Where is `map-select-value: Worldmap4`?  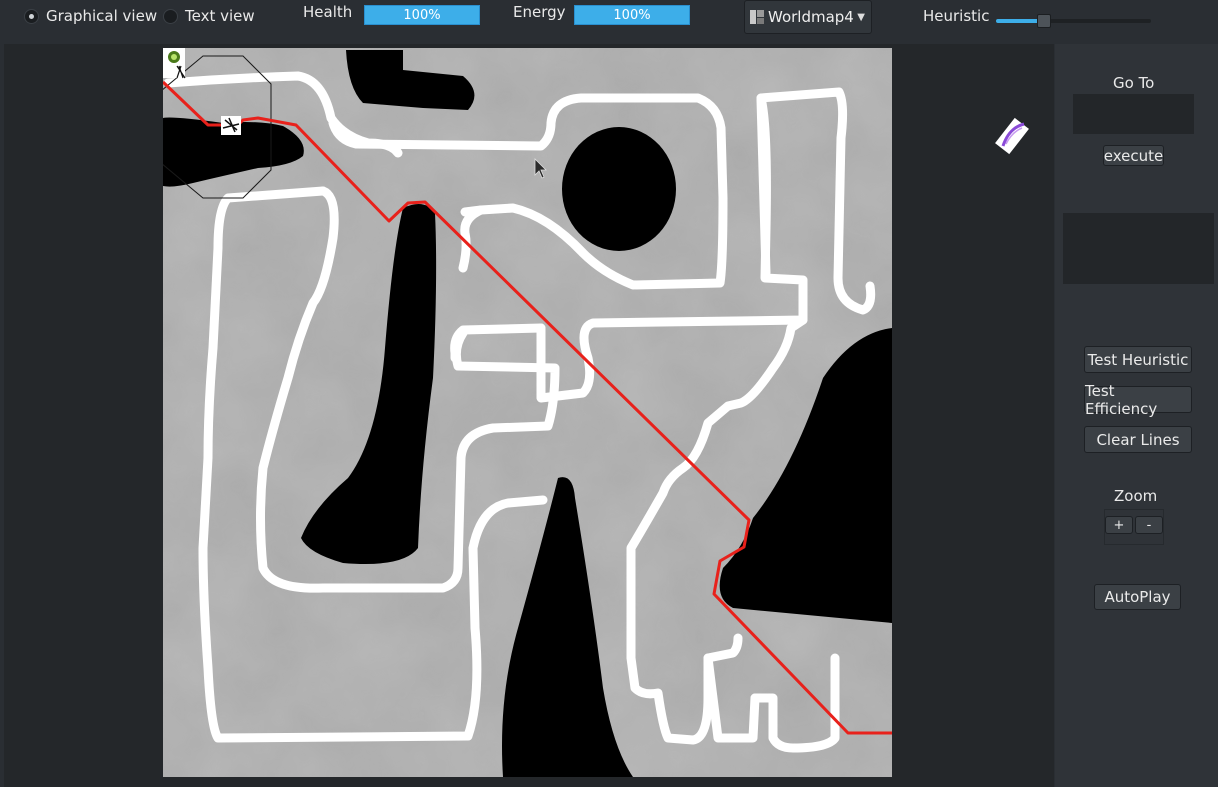
map-select-value: Worldmap4 is located at coordinates (811, 17).